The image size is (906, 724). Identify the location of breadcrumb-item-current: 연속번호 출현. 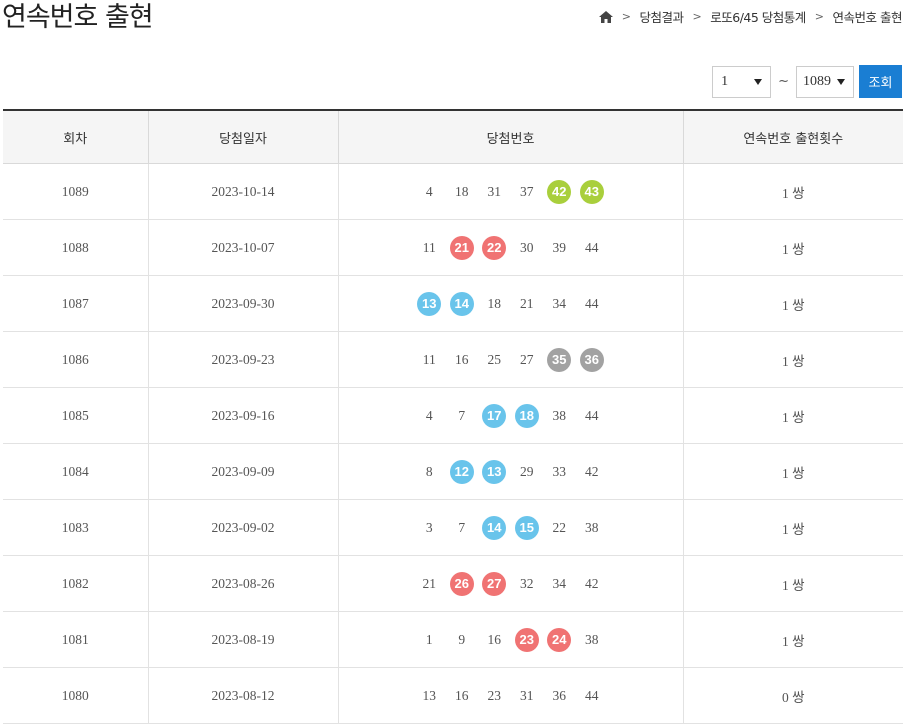
(867, 17).